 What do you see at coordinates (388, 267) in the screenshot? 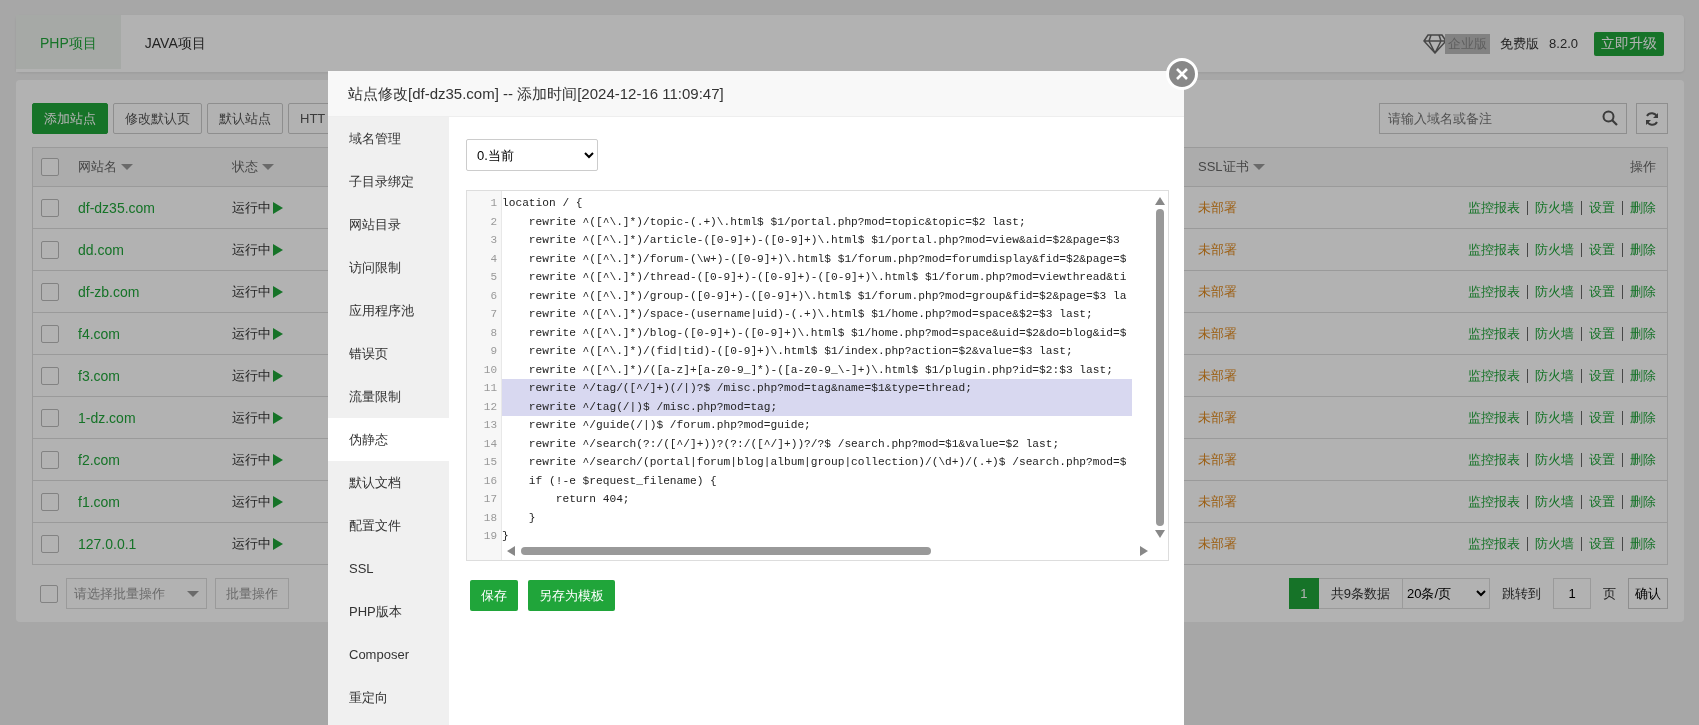
I see `sidebar-item: 访问限制` at bounding box center [388, 267].